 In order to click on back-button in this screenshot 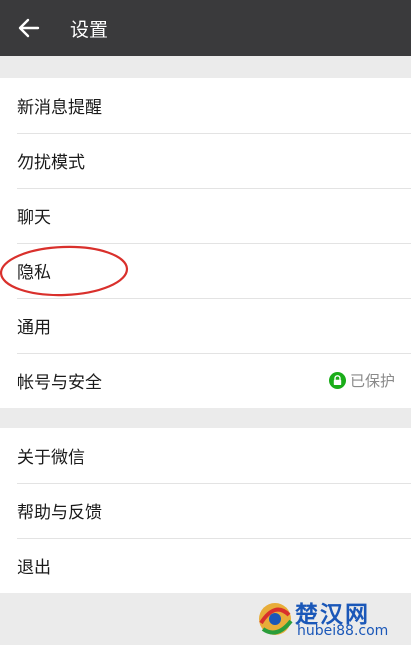, I will do `click(29, 28)`.